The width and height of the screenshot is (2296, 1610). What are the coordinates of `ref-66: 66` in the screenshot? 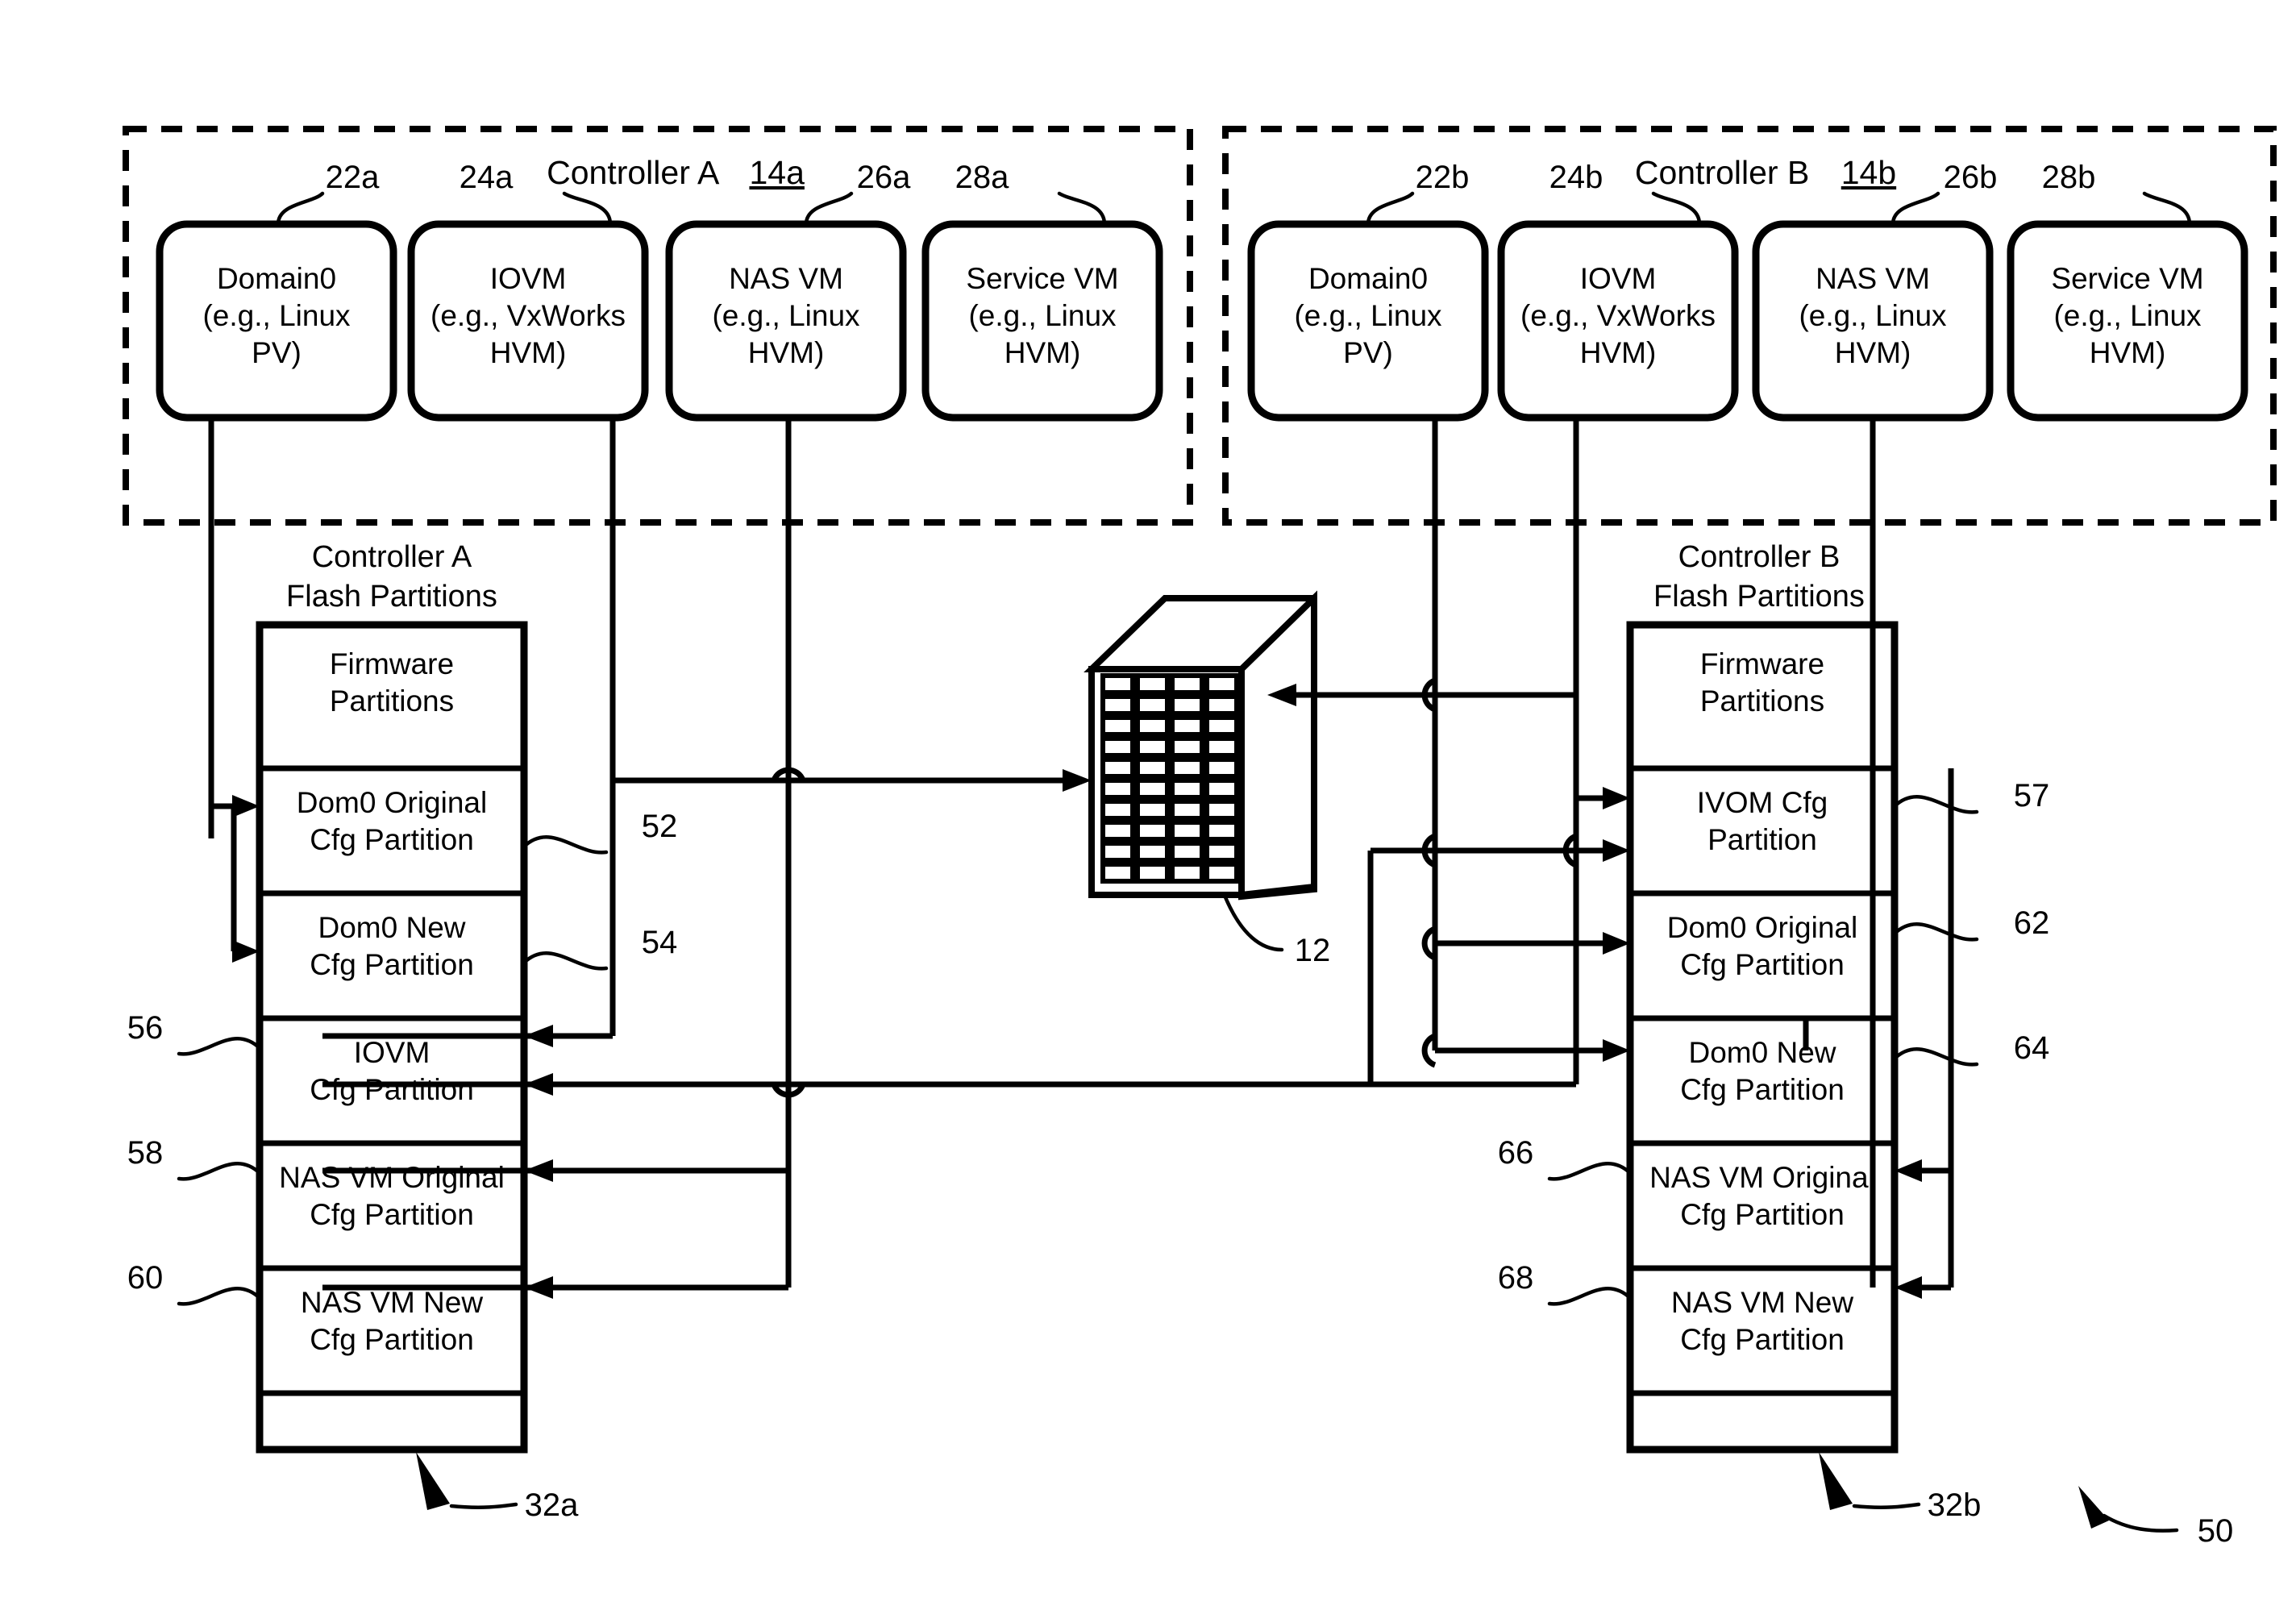 It's located at (1516, 1153).